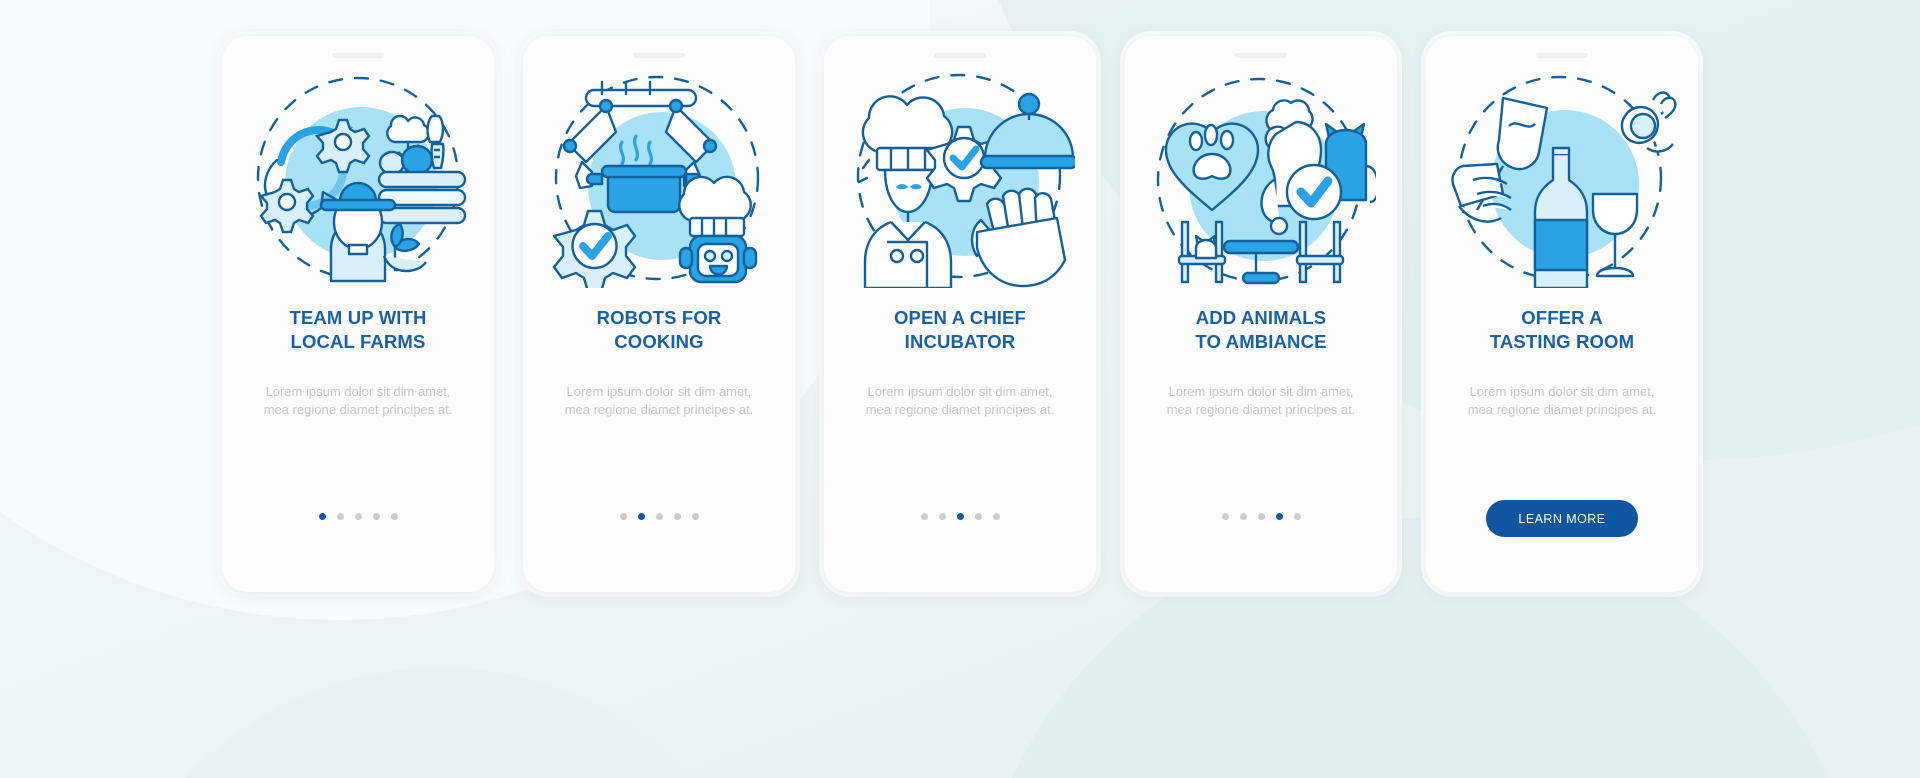 The image size is (1920, 778). What do you see at coordinates (1261, 329) in the screenshot?
I see `screen-title: ADD ANIMALS TO AMBIANCE` at bounding box center [1261, 329].